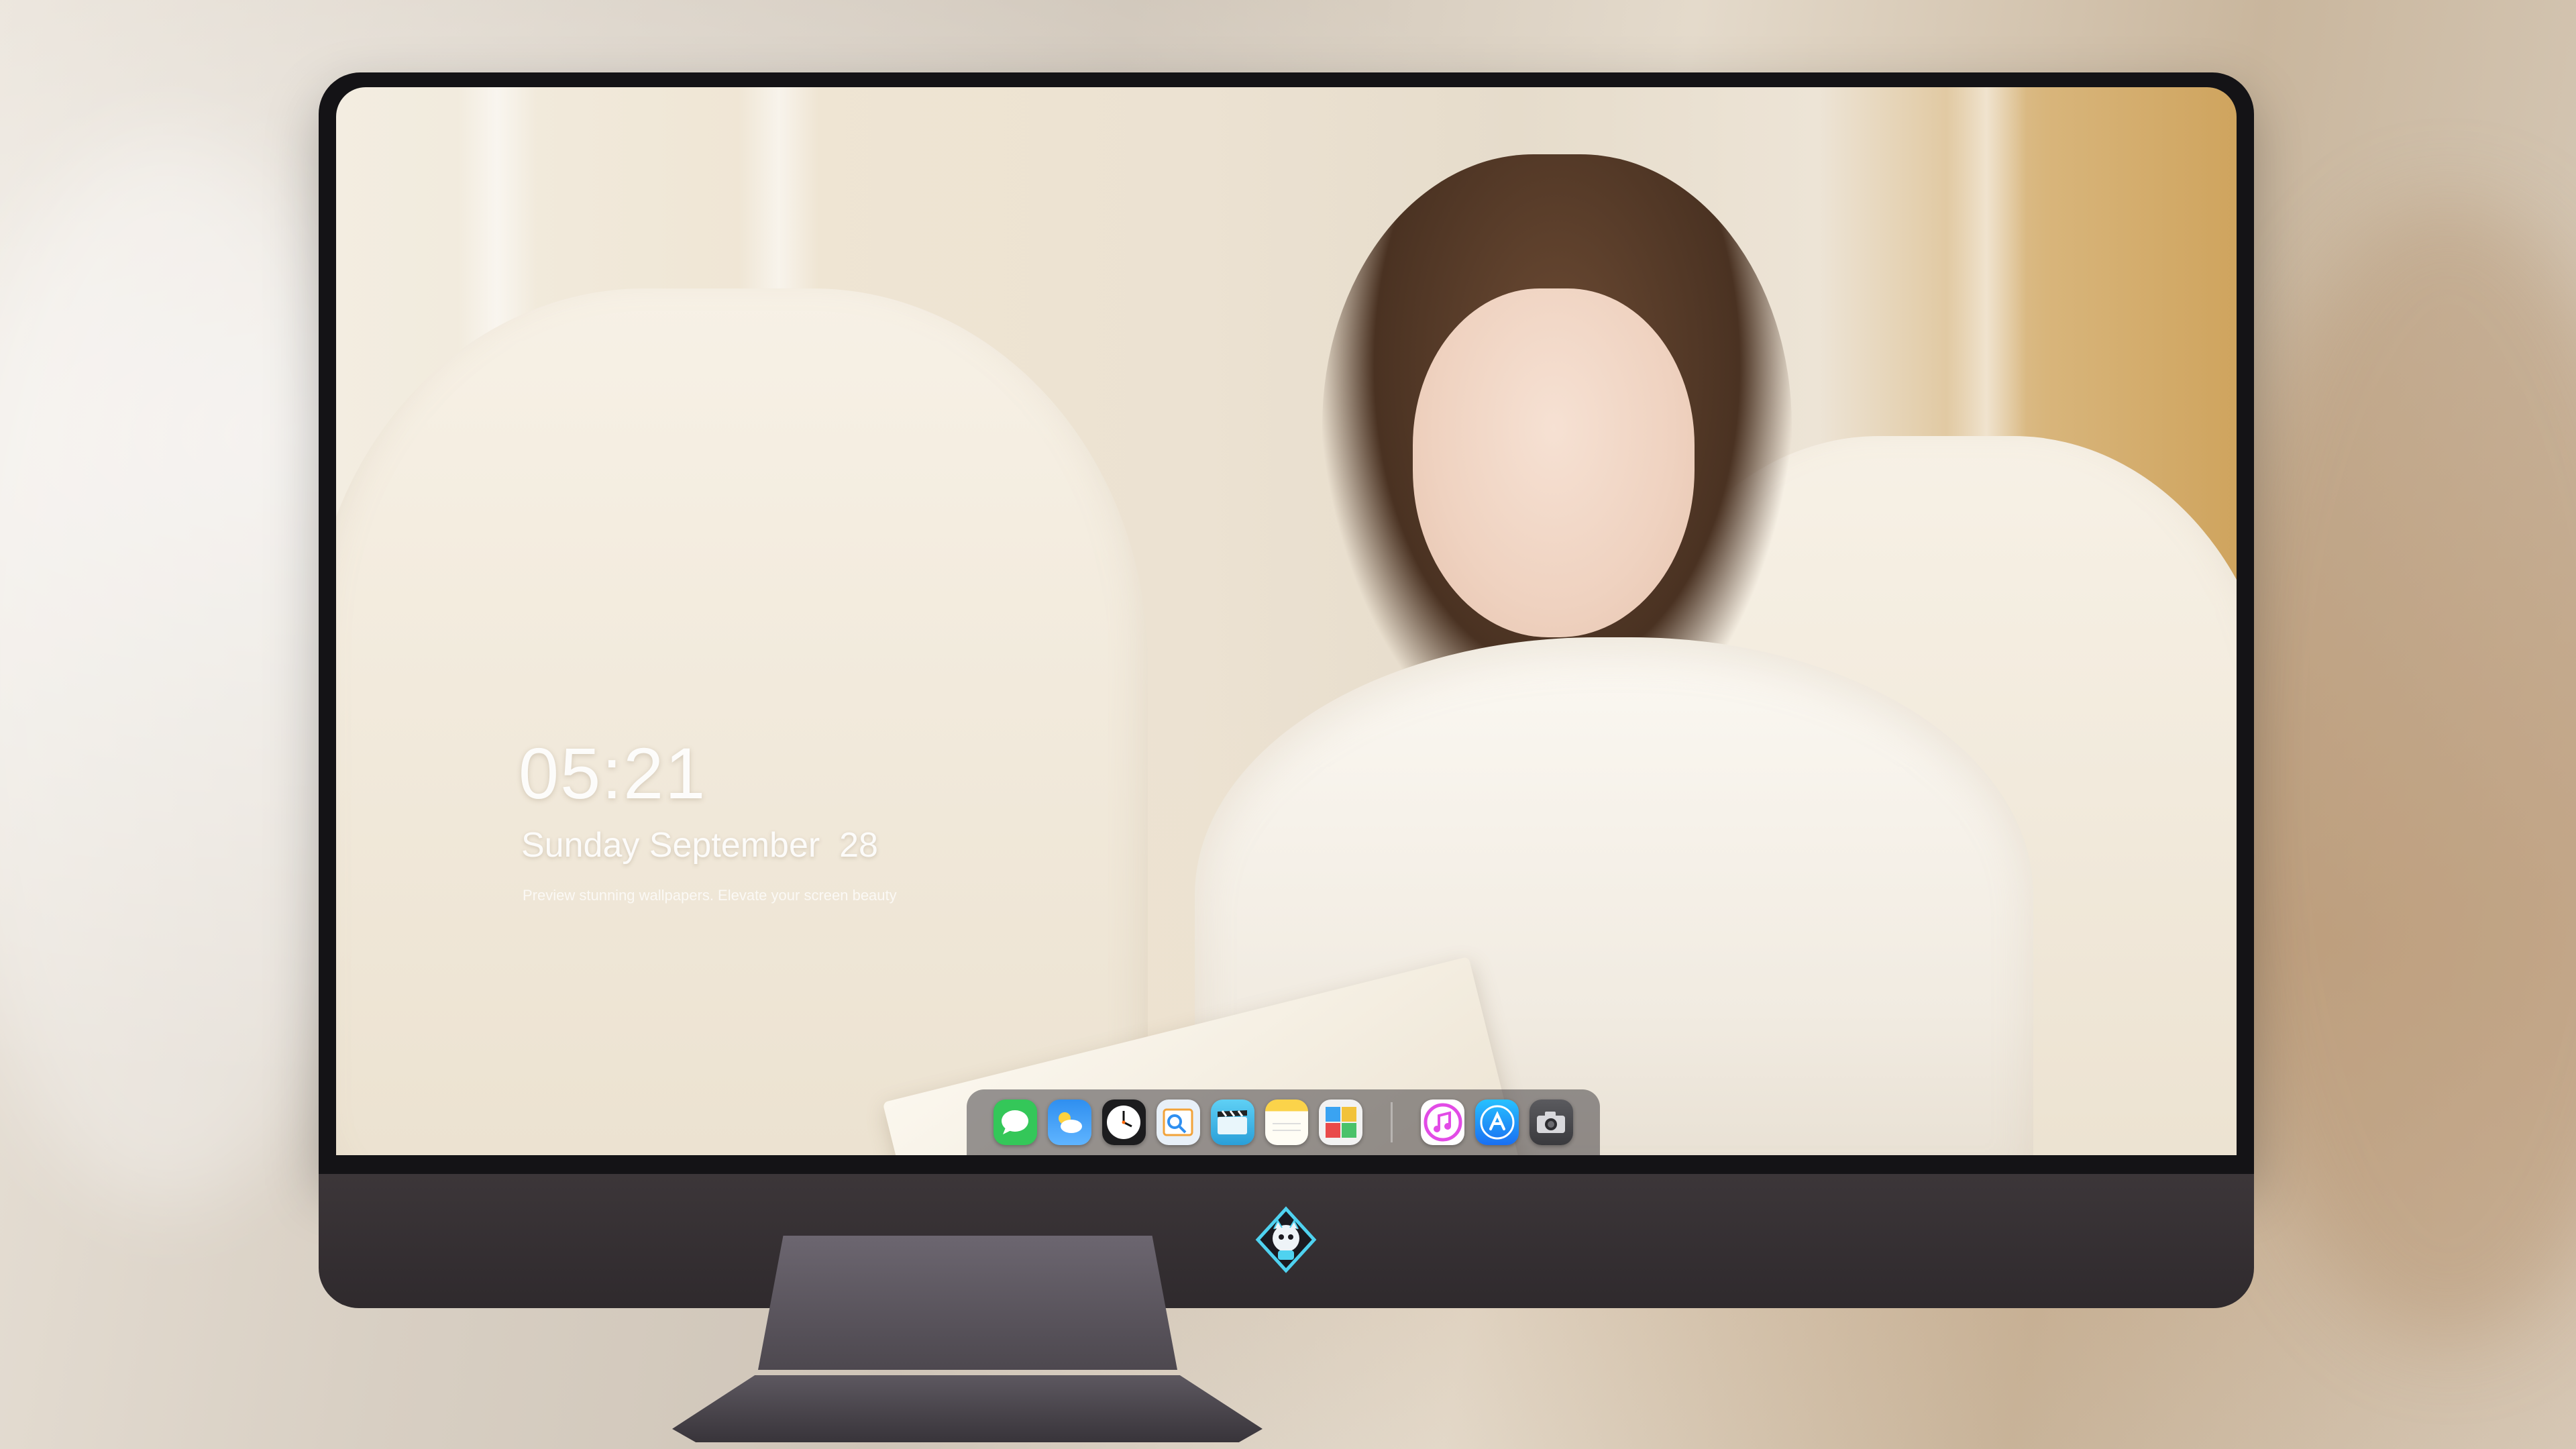 This screenshot has width=2576, height=1449. I want to click on monitor-stand-neck, so click(967, 1303).